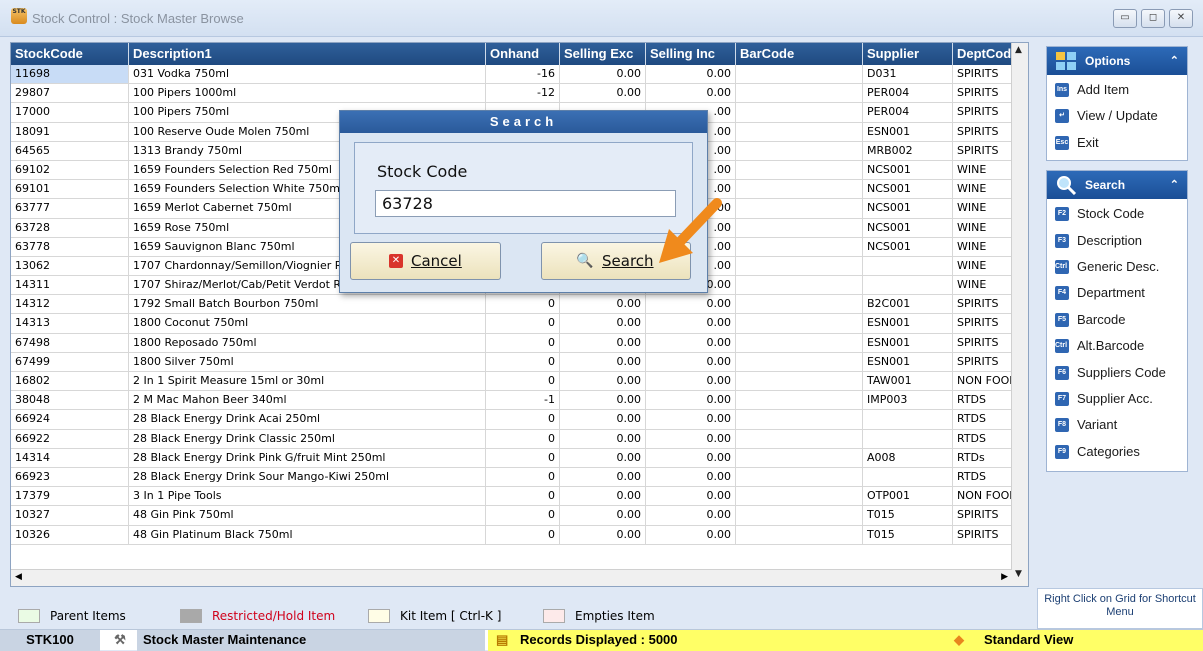 The image size is (1203, 651). I want to click on collapse-icon: ⌃, so click(1174, 61).